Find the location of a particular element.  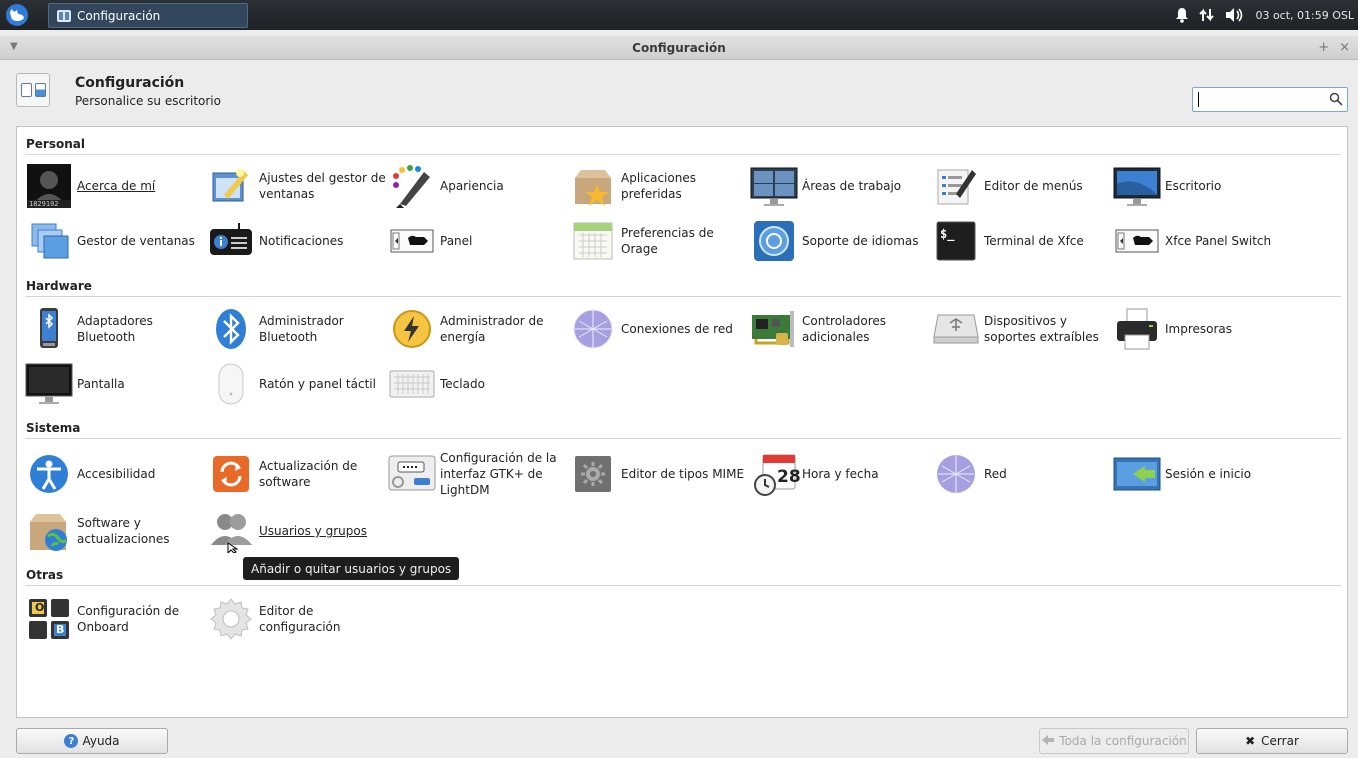

lightdm-login-icon is located at coordinates (412, 474).